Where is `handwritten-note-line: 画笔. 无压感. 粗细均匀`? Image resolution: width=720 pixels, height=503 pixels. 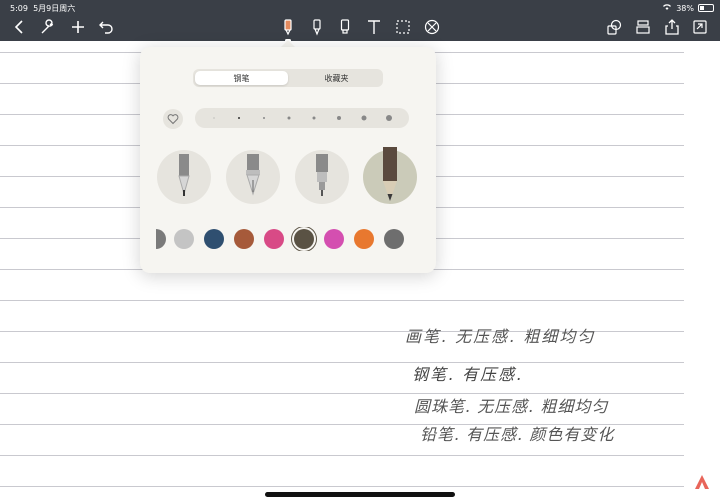
handwritten-note-line: 画笔. 无压感. 粗细均匀 is located at coordinates (500, 336).